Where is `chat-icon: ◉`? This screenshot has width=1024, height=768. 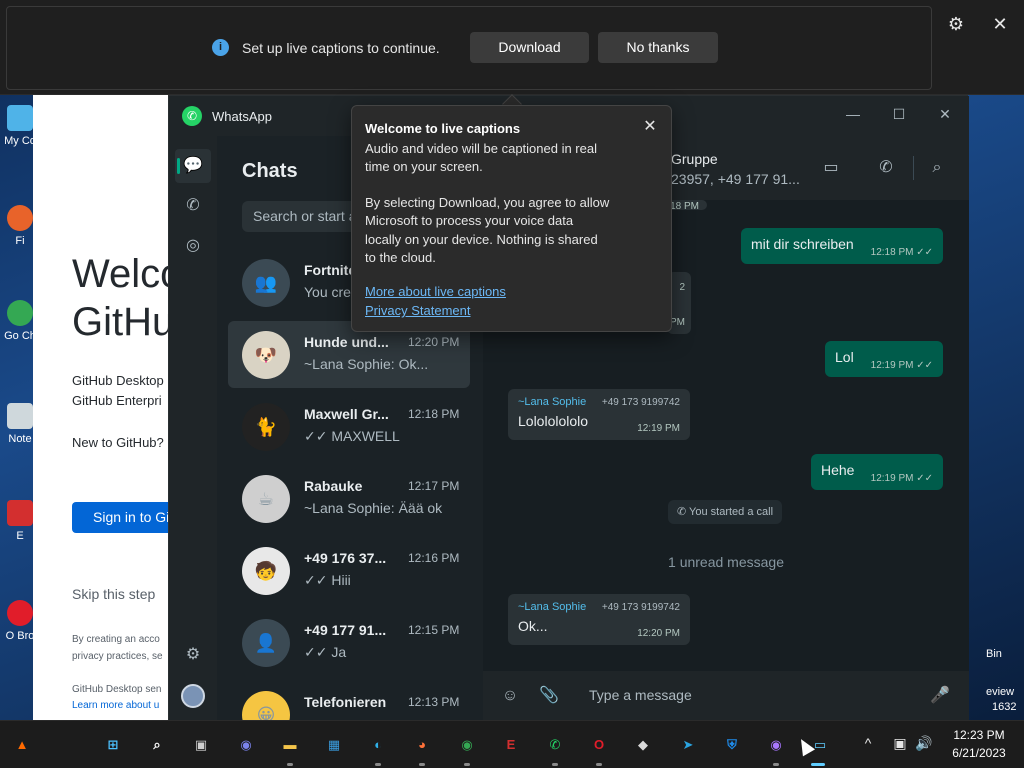 chat-icon: ◉ is located at coordinates (246, 745).